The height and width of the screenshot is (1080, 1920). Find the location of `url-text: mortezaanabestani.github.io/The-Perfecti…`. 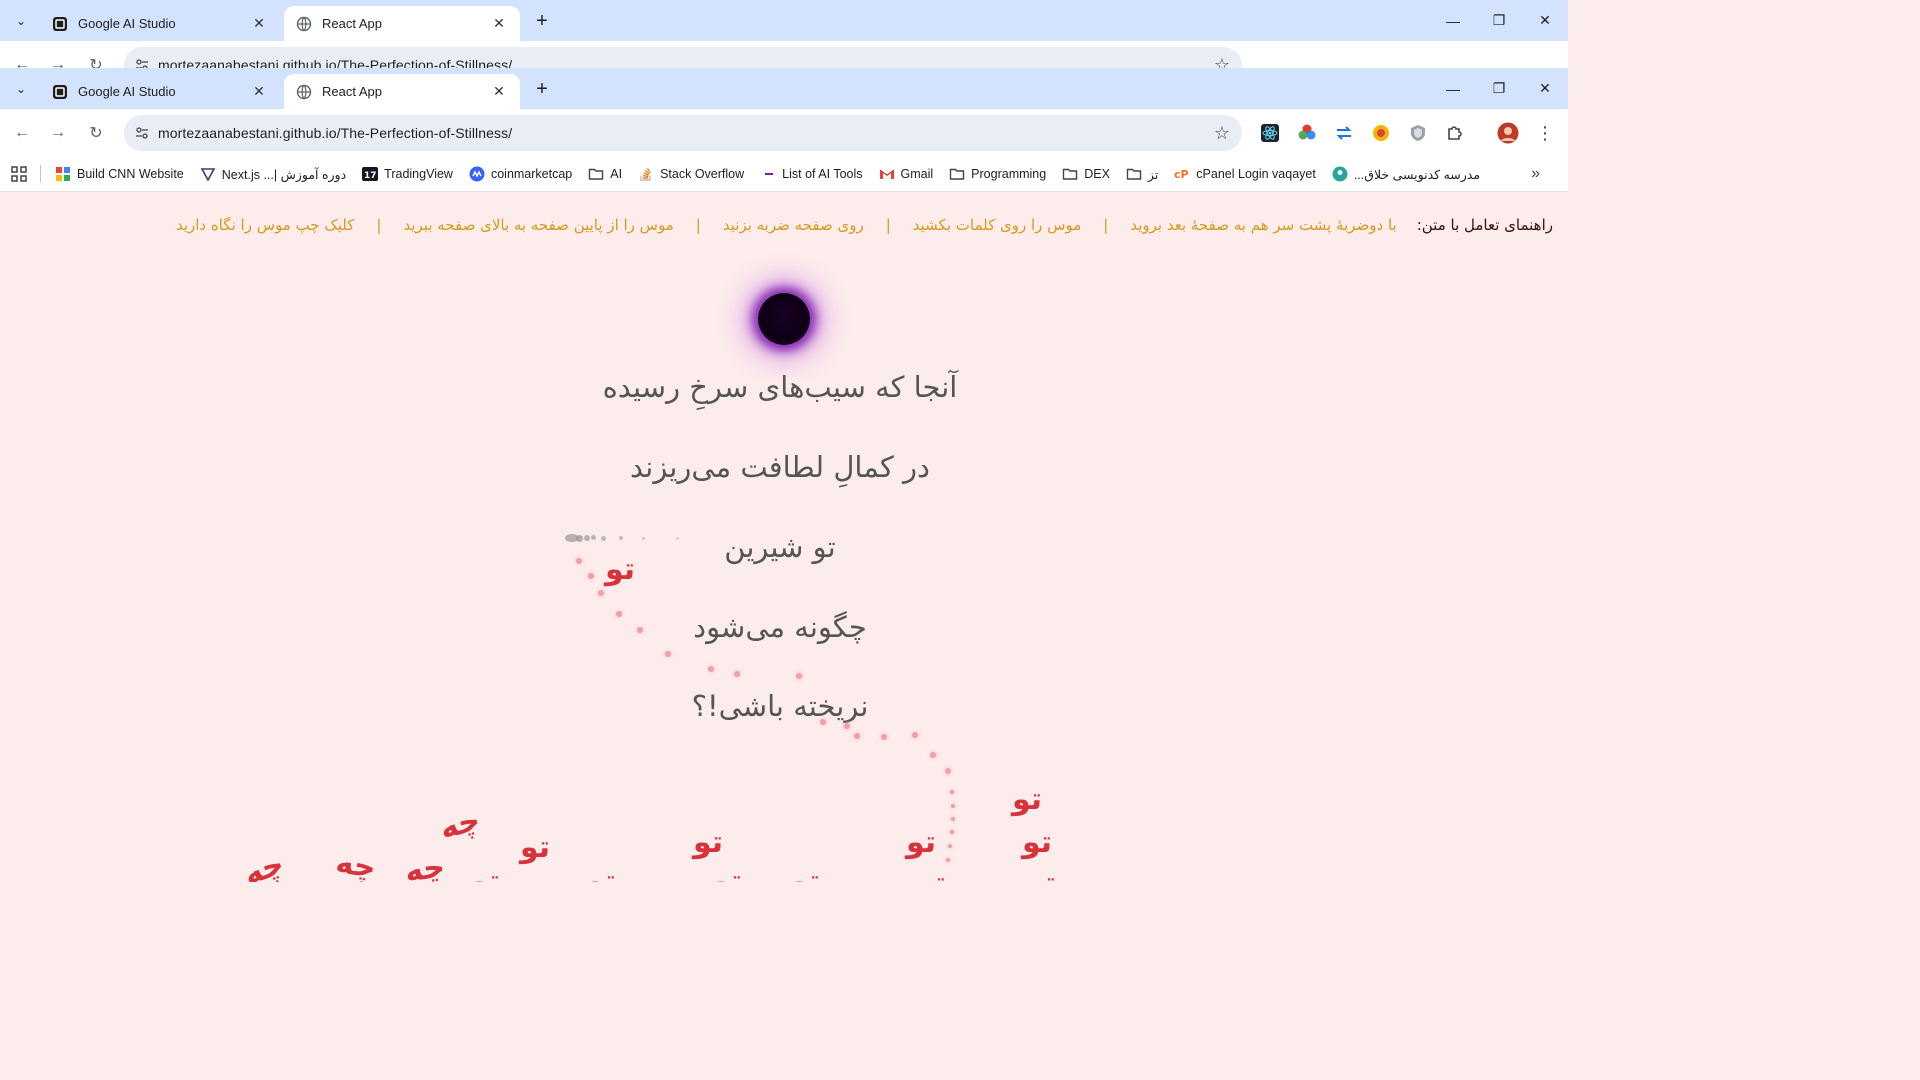

url-text: mortezaanabestani.github.io/The-Perfecti… is located at coordinates (335, 62).